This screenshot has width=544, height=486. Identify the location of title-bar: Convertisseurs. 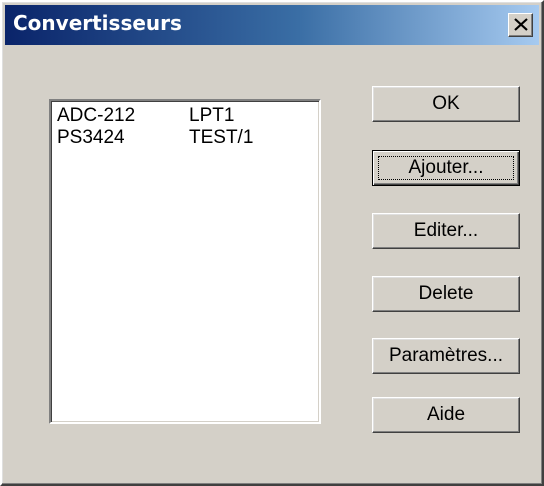
(272, 25).